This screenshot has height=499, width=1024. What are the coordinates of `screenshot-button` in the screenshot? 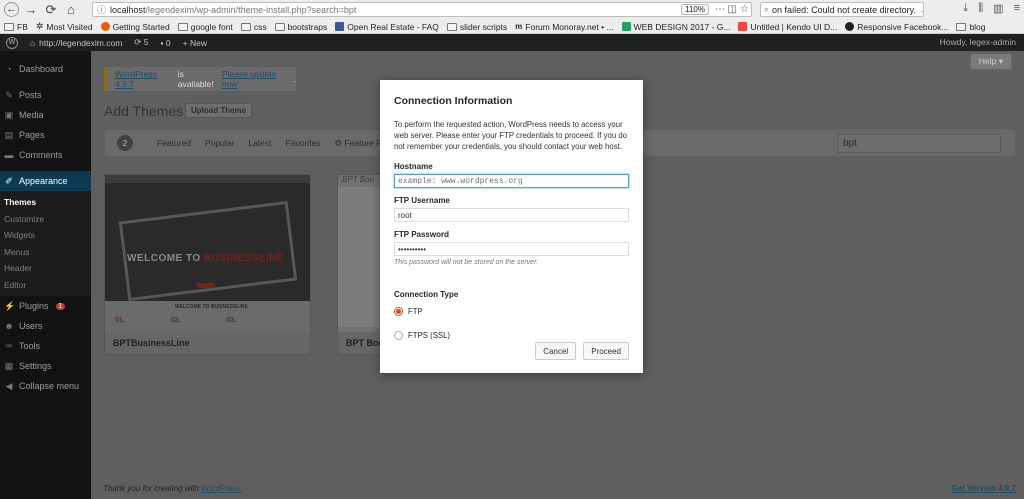 It's located at (206, 285).